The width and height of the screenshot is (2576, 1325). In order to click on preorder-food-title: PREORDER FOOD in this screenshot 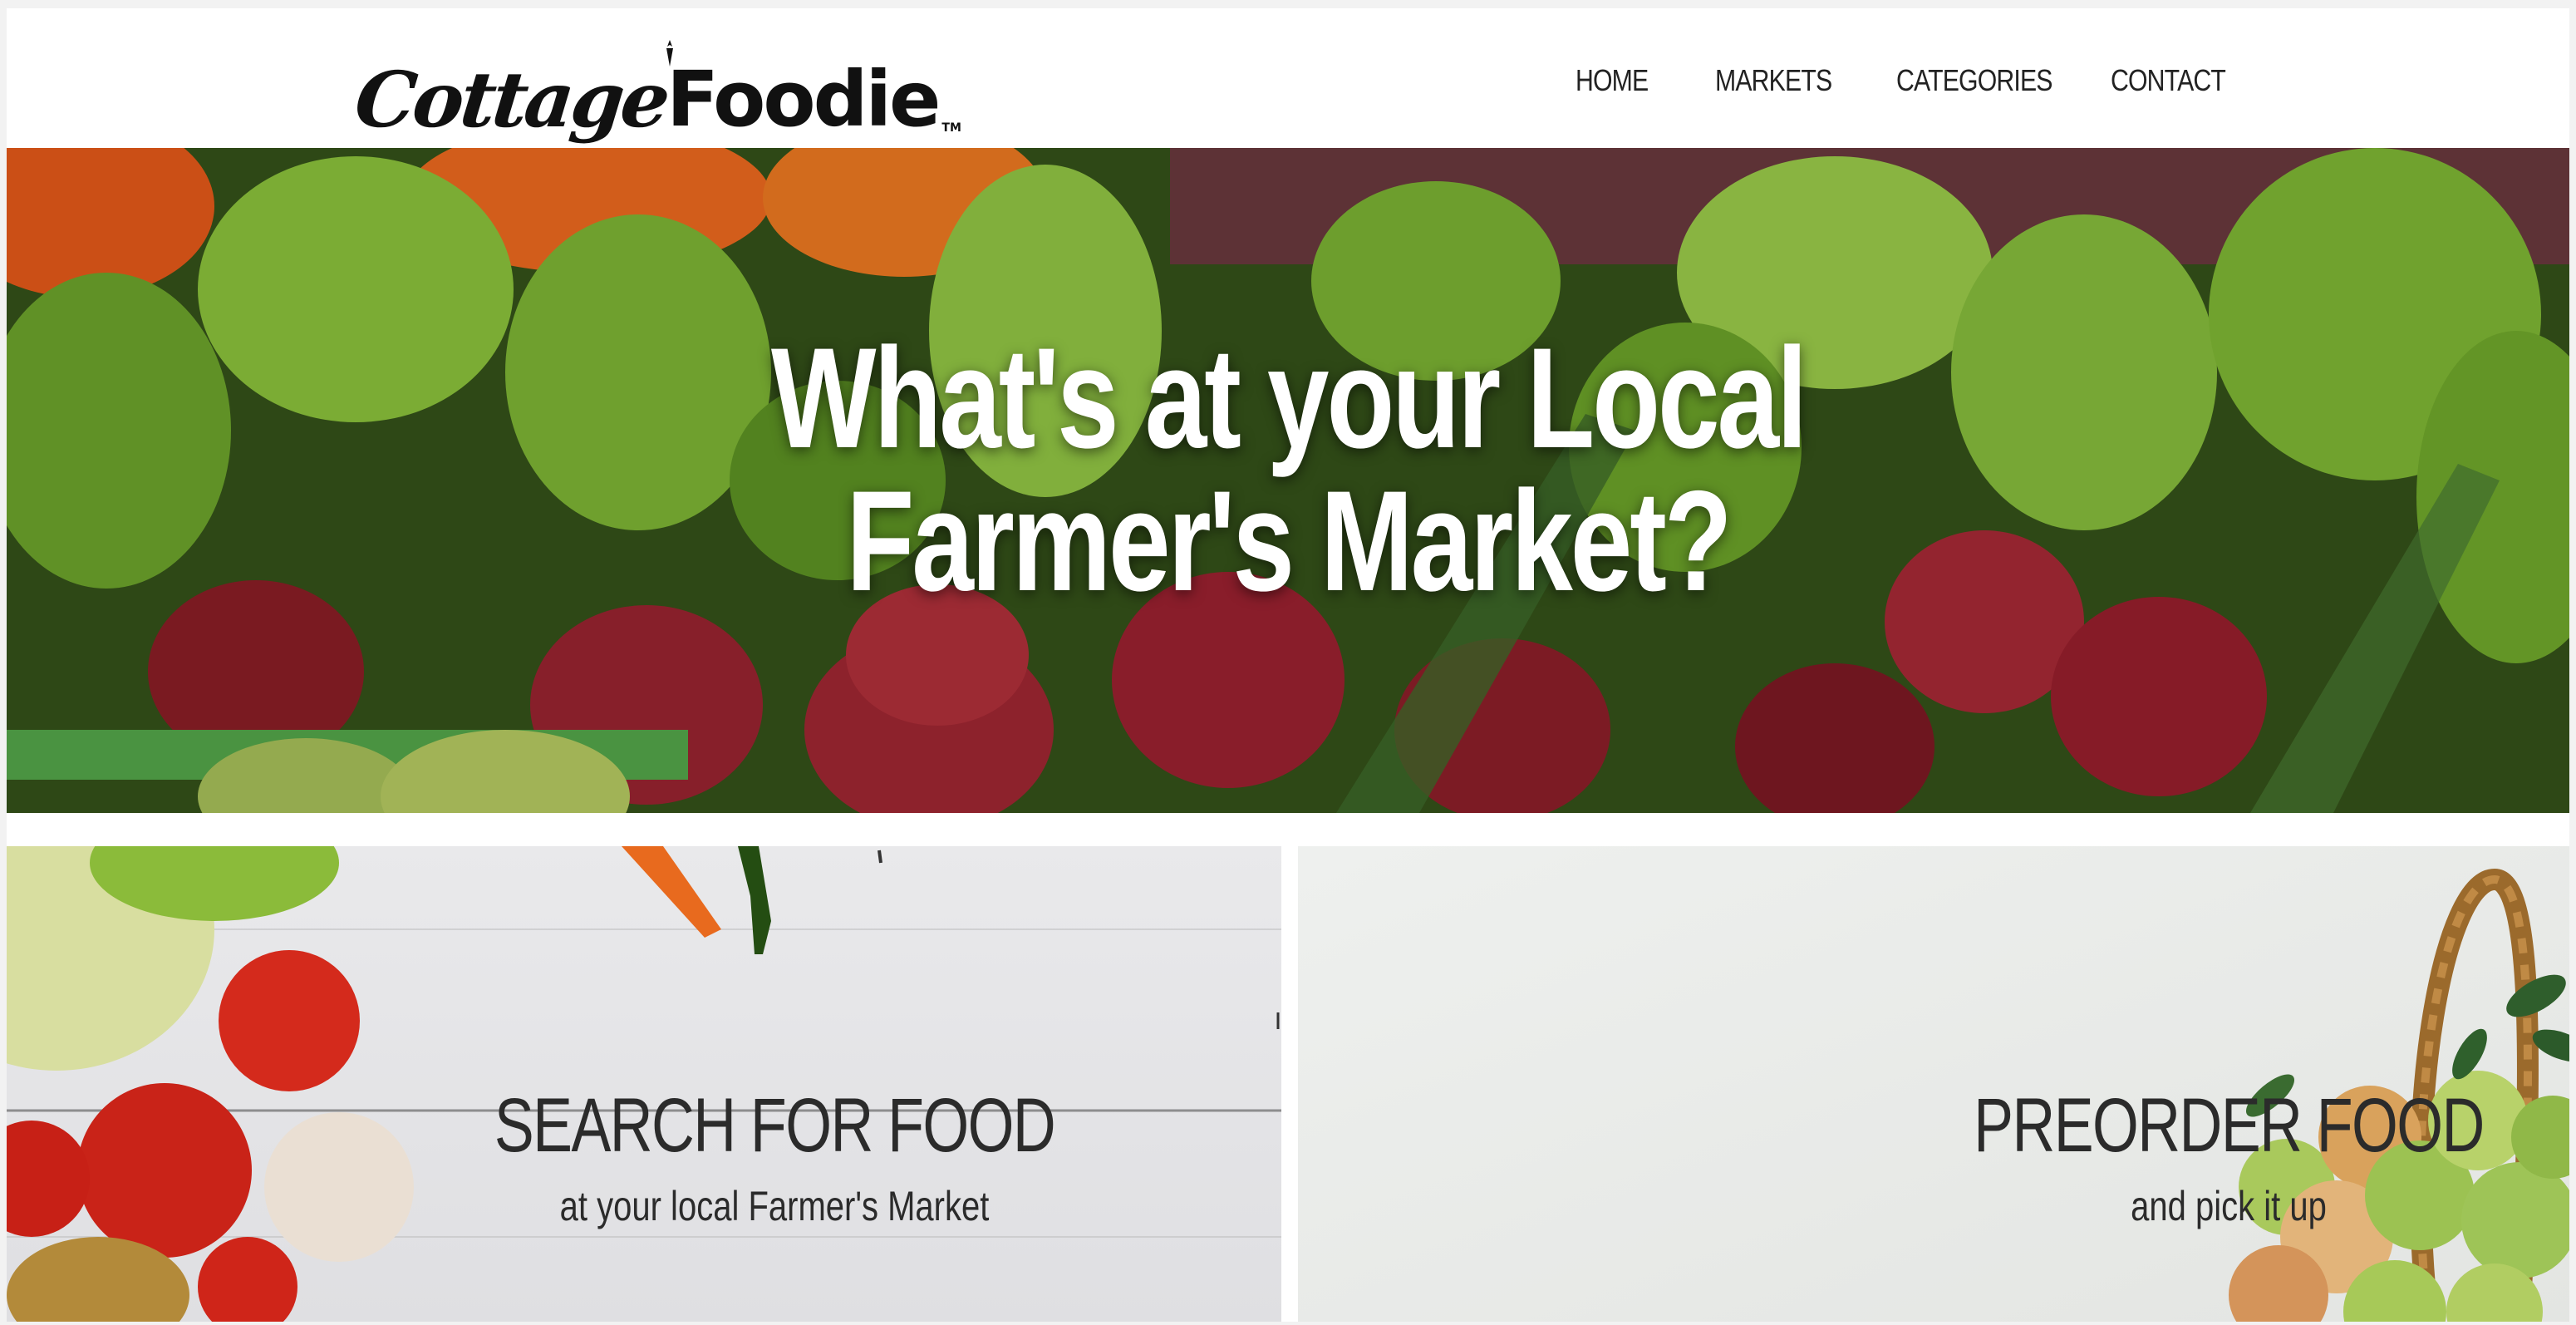, I will do `click(2229, 1125)`.